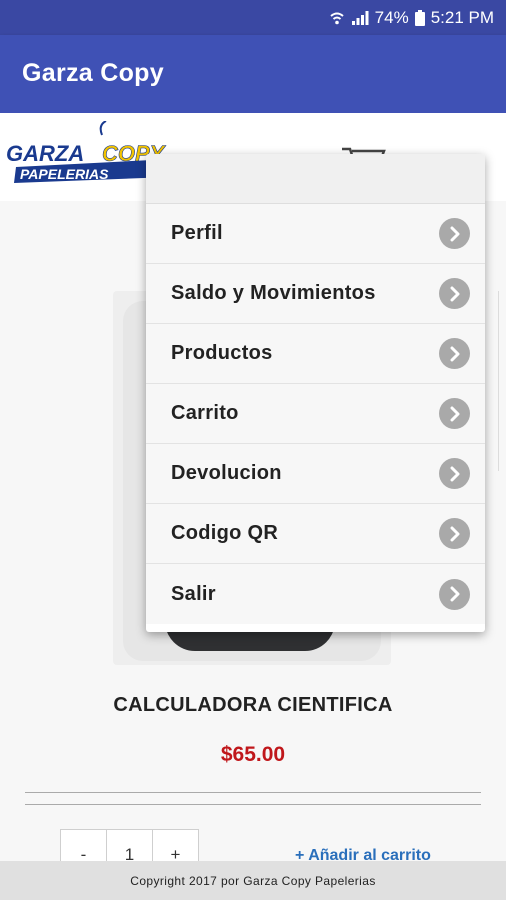 This screenshot has height=900, width=506. Describe the element at coordinates (315, 354) in the screenshot. I see `menu-item-productos: Productos` at that location.